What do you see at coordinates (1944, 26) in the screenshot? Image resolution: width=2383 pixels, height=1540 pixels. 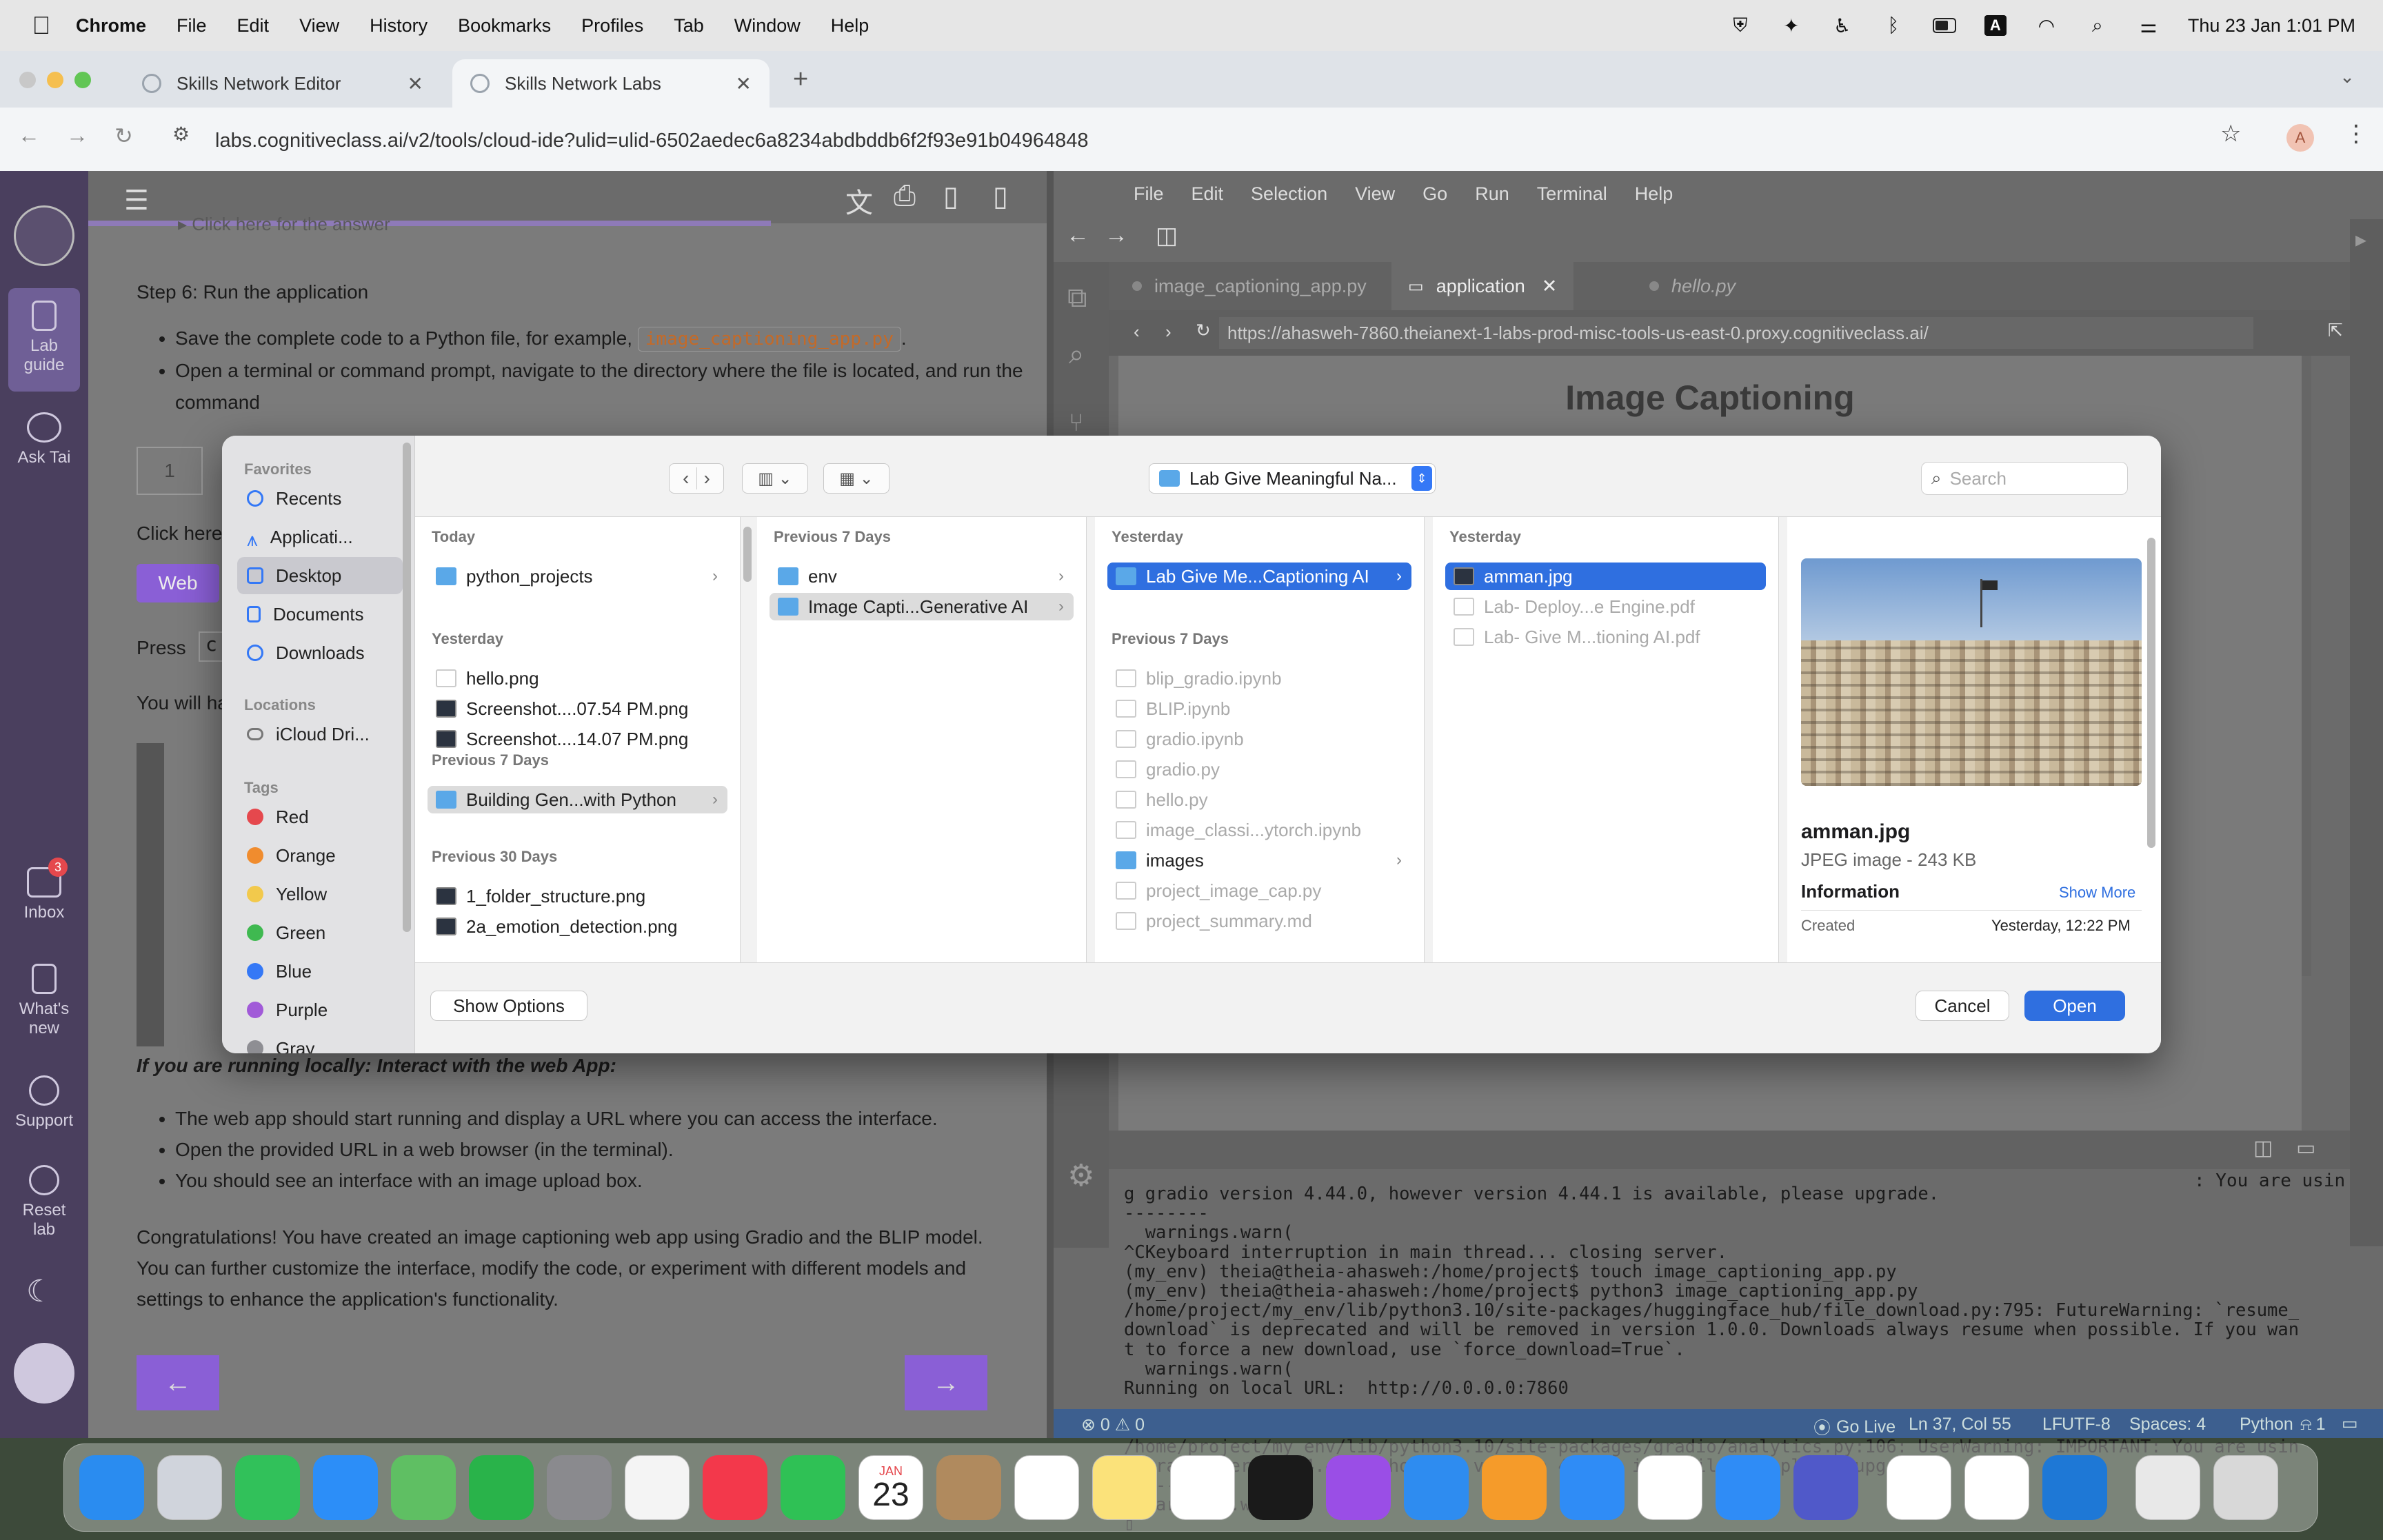 I see `battery-icon` at bounding box center [1944, 26].